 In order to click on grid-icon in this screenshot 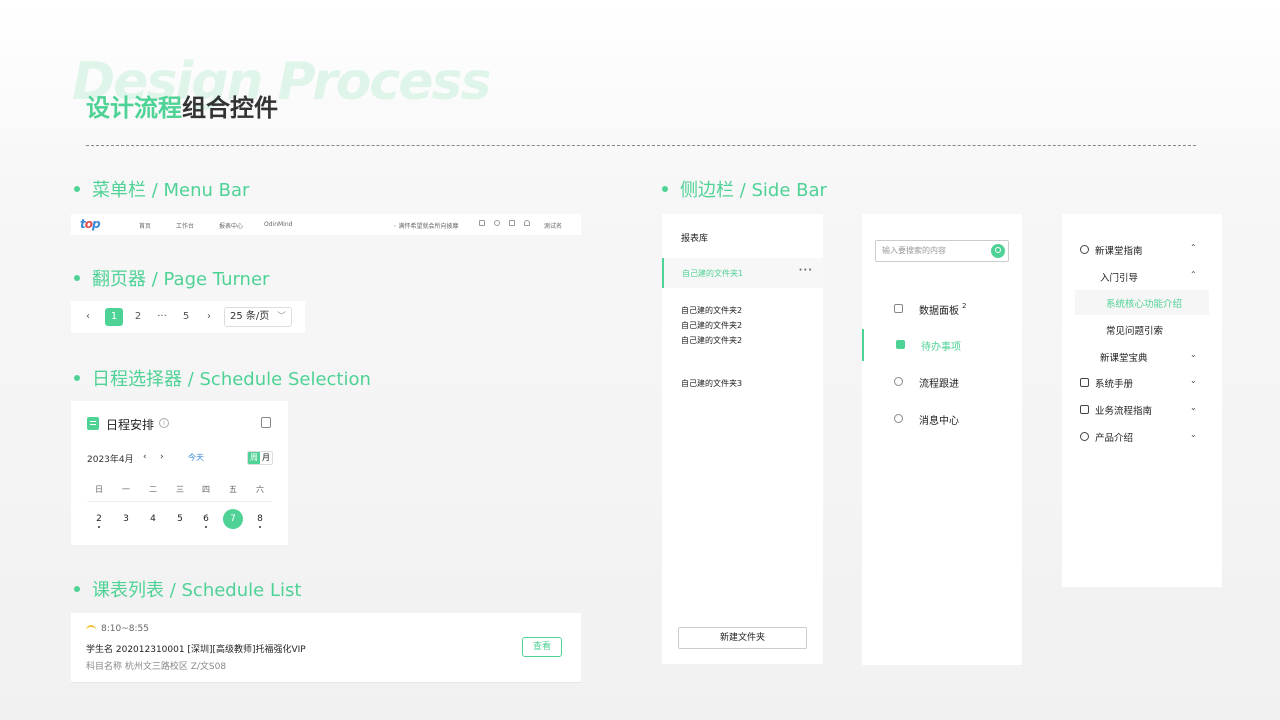, I will do `click(512, 223)`.